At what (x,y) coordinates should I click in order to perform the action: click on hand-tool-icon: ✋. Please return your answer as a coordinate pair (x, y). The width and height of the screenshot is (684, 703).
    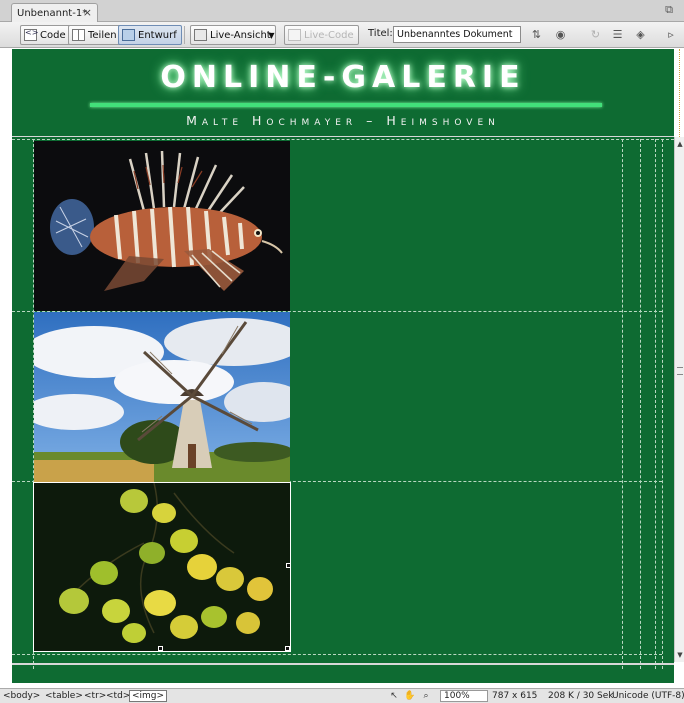
    Looking at the image, I should click on (410, 696).